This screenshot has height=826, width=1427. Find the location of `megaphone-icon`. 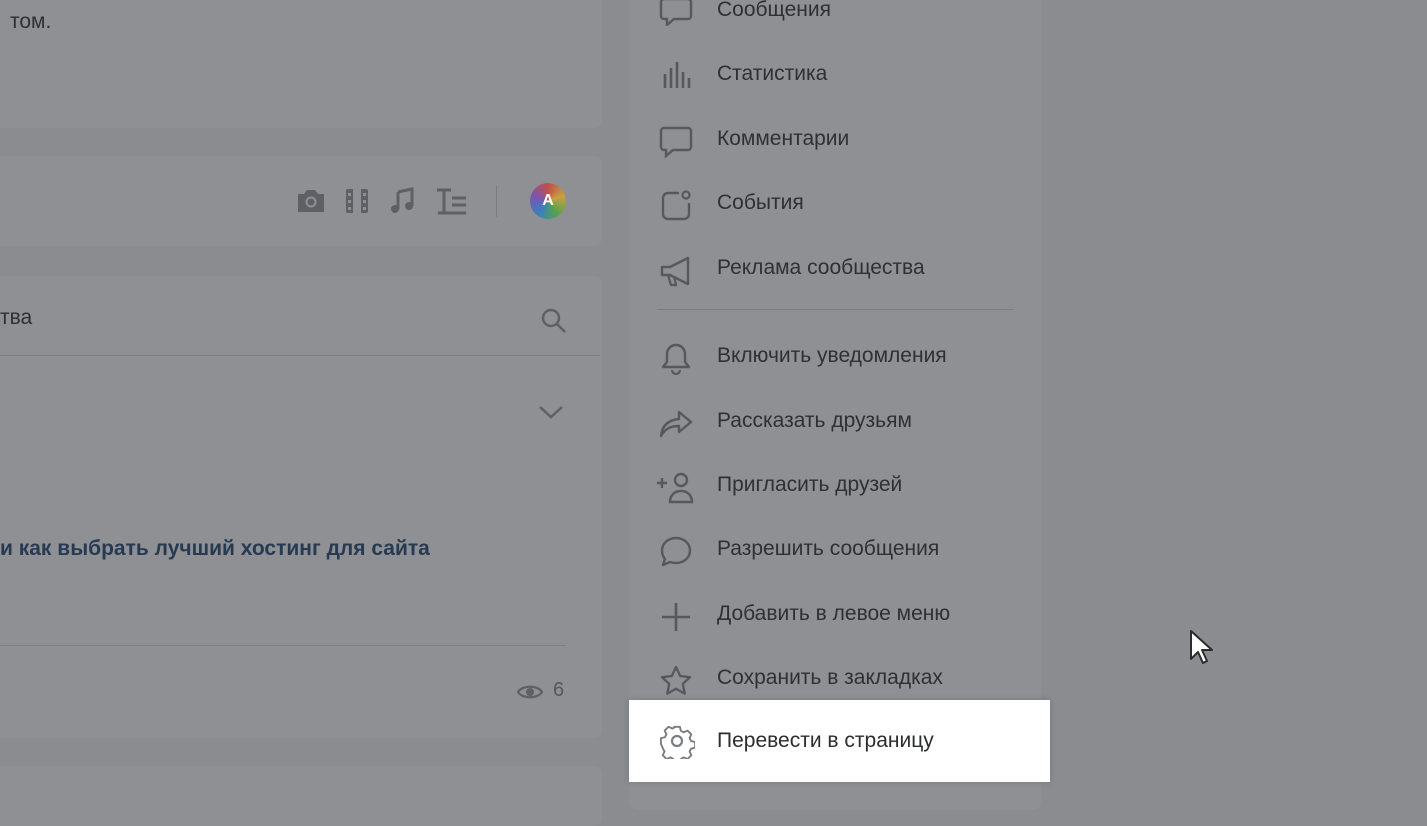

megaphone-icon is located at coordinates (676, 271).